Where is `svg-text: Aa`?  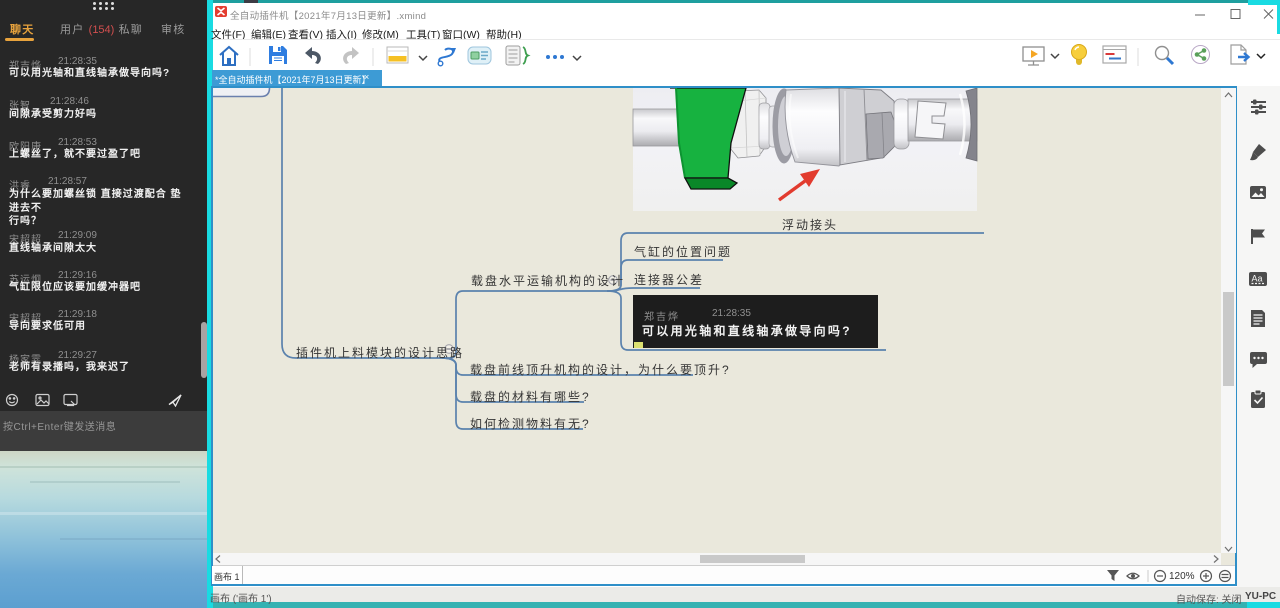 svg-text: Aa is located at coordinates (1257, 279).